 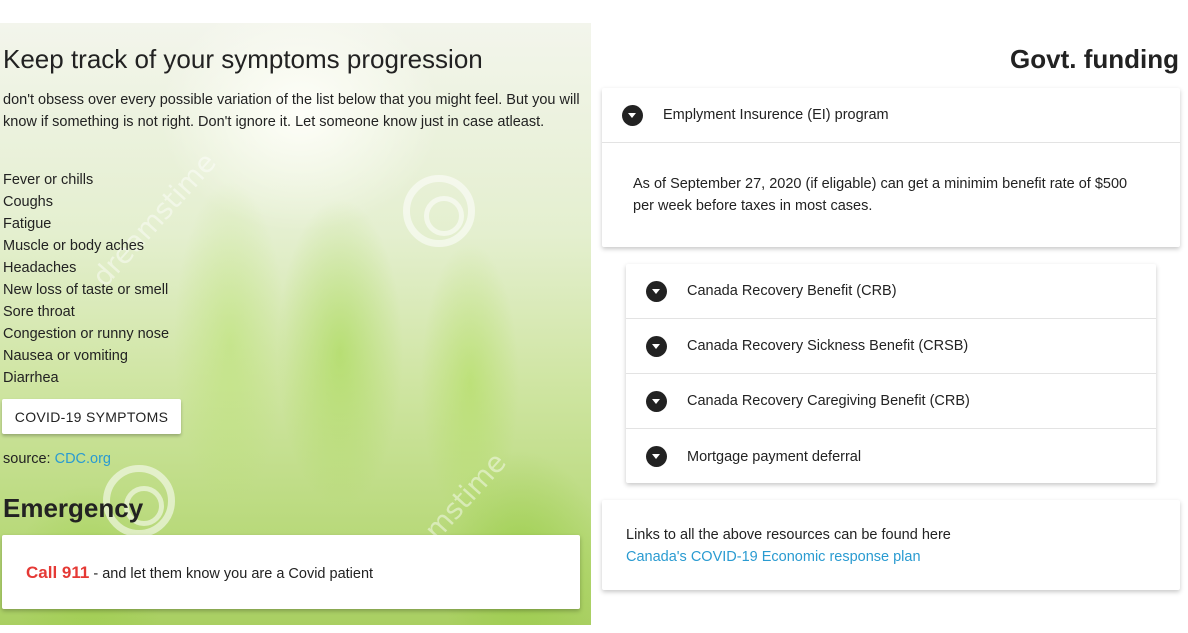 I want to click on accordion-header-ei: Emplyment Insurence (EI) program, so click(x=891, y=115).